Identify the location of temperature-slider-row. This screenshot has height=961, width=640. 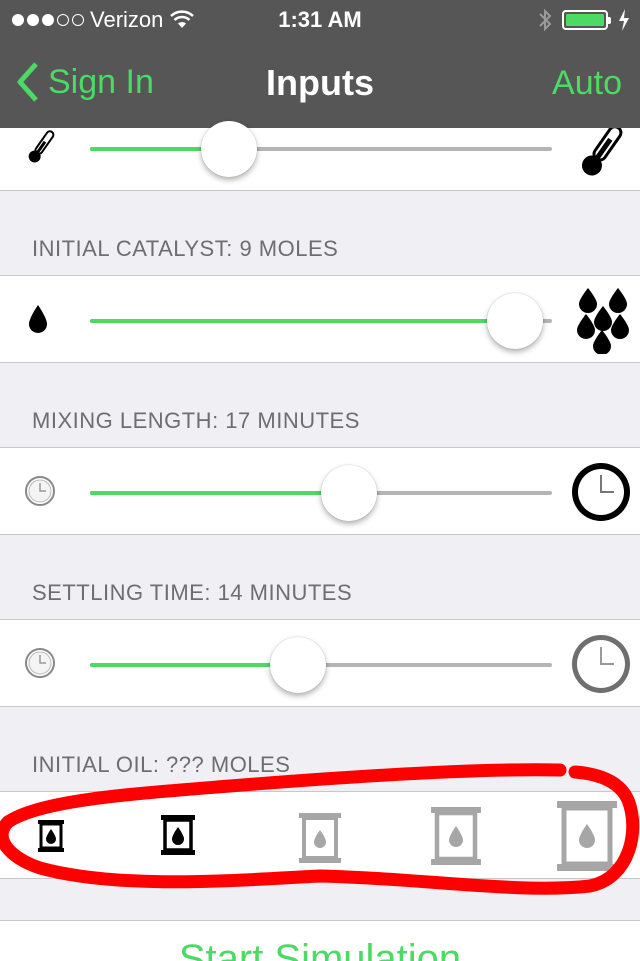
(320, 156).